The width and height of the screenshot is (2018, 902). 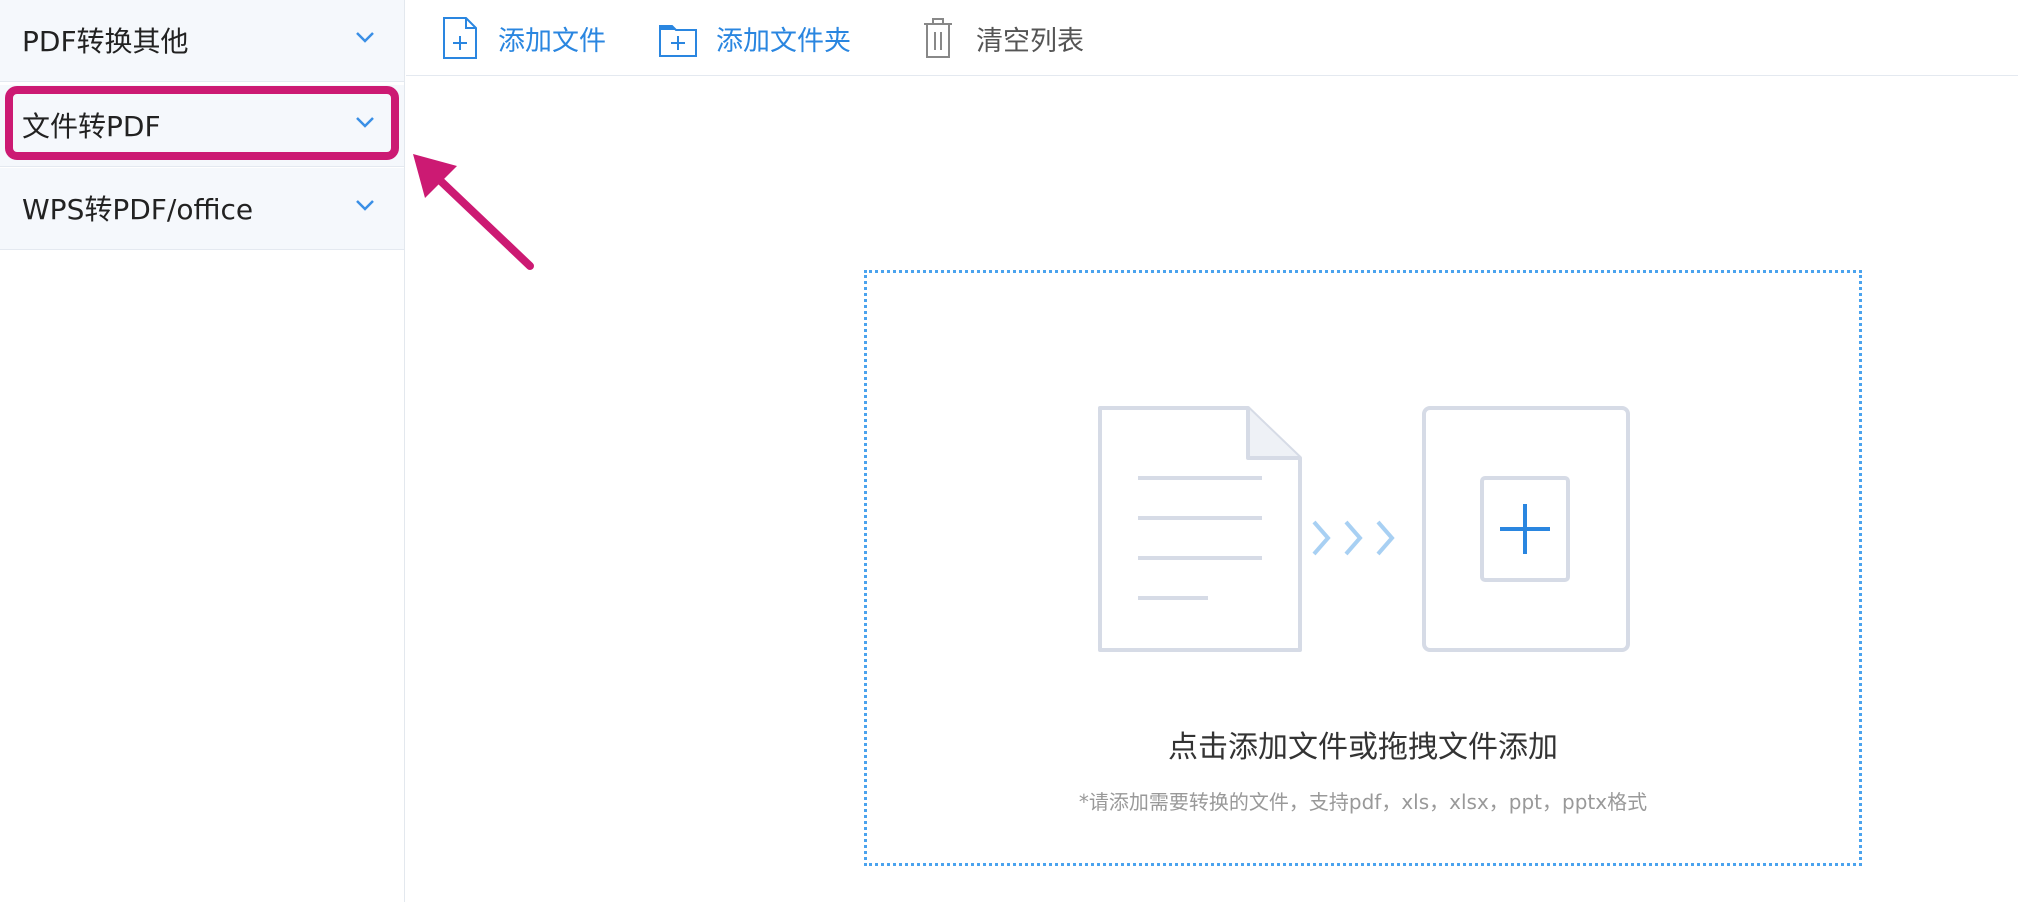 I want to click on drop-zone-hint: *请添加需要转换的文件，支持pdf，xls，xlsx，ppt，pptx格式, so click(x=1363, y=802).